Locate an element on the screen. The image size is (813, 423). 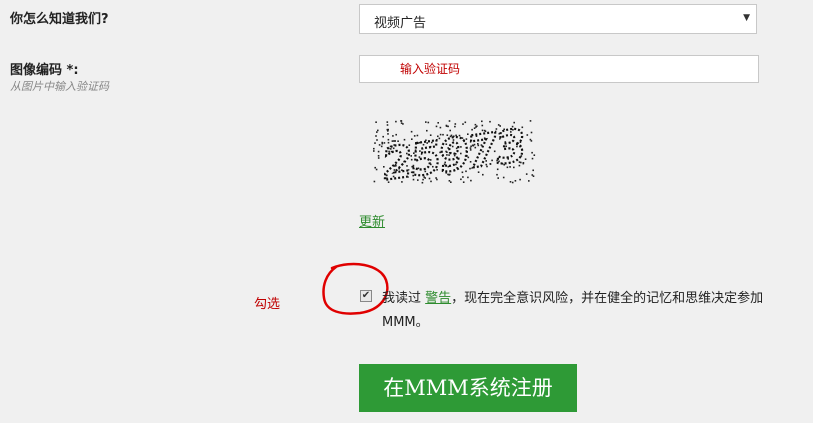
source-select-value: 视频广告 is located at coordinates (400, 23).